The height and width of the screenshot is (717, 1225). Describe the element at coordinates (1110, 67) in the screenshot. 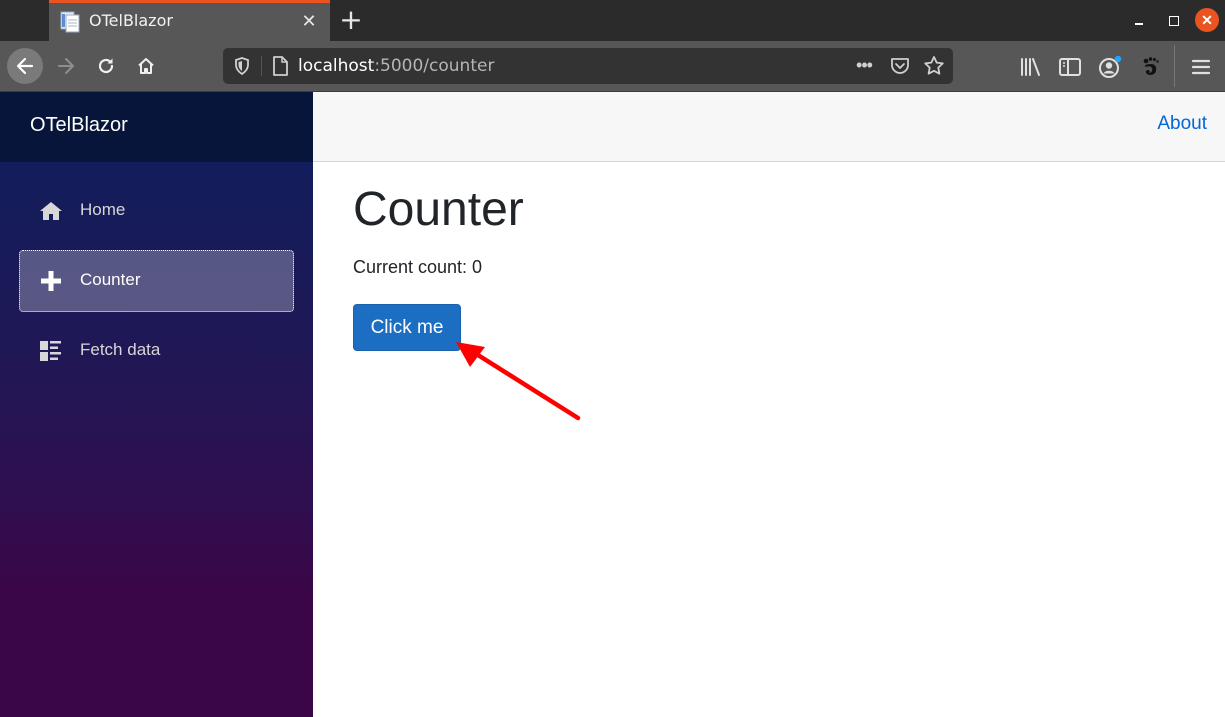

I see `account-icon` at that location.